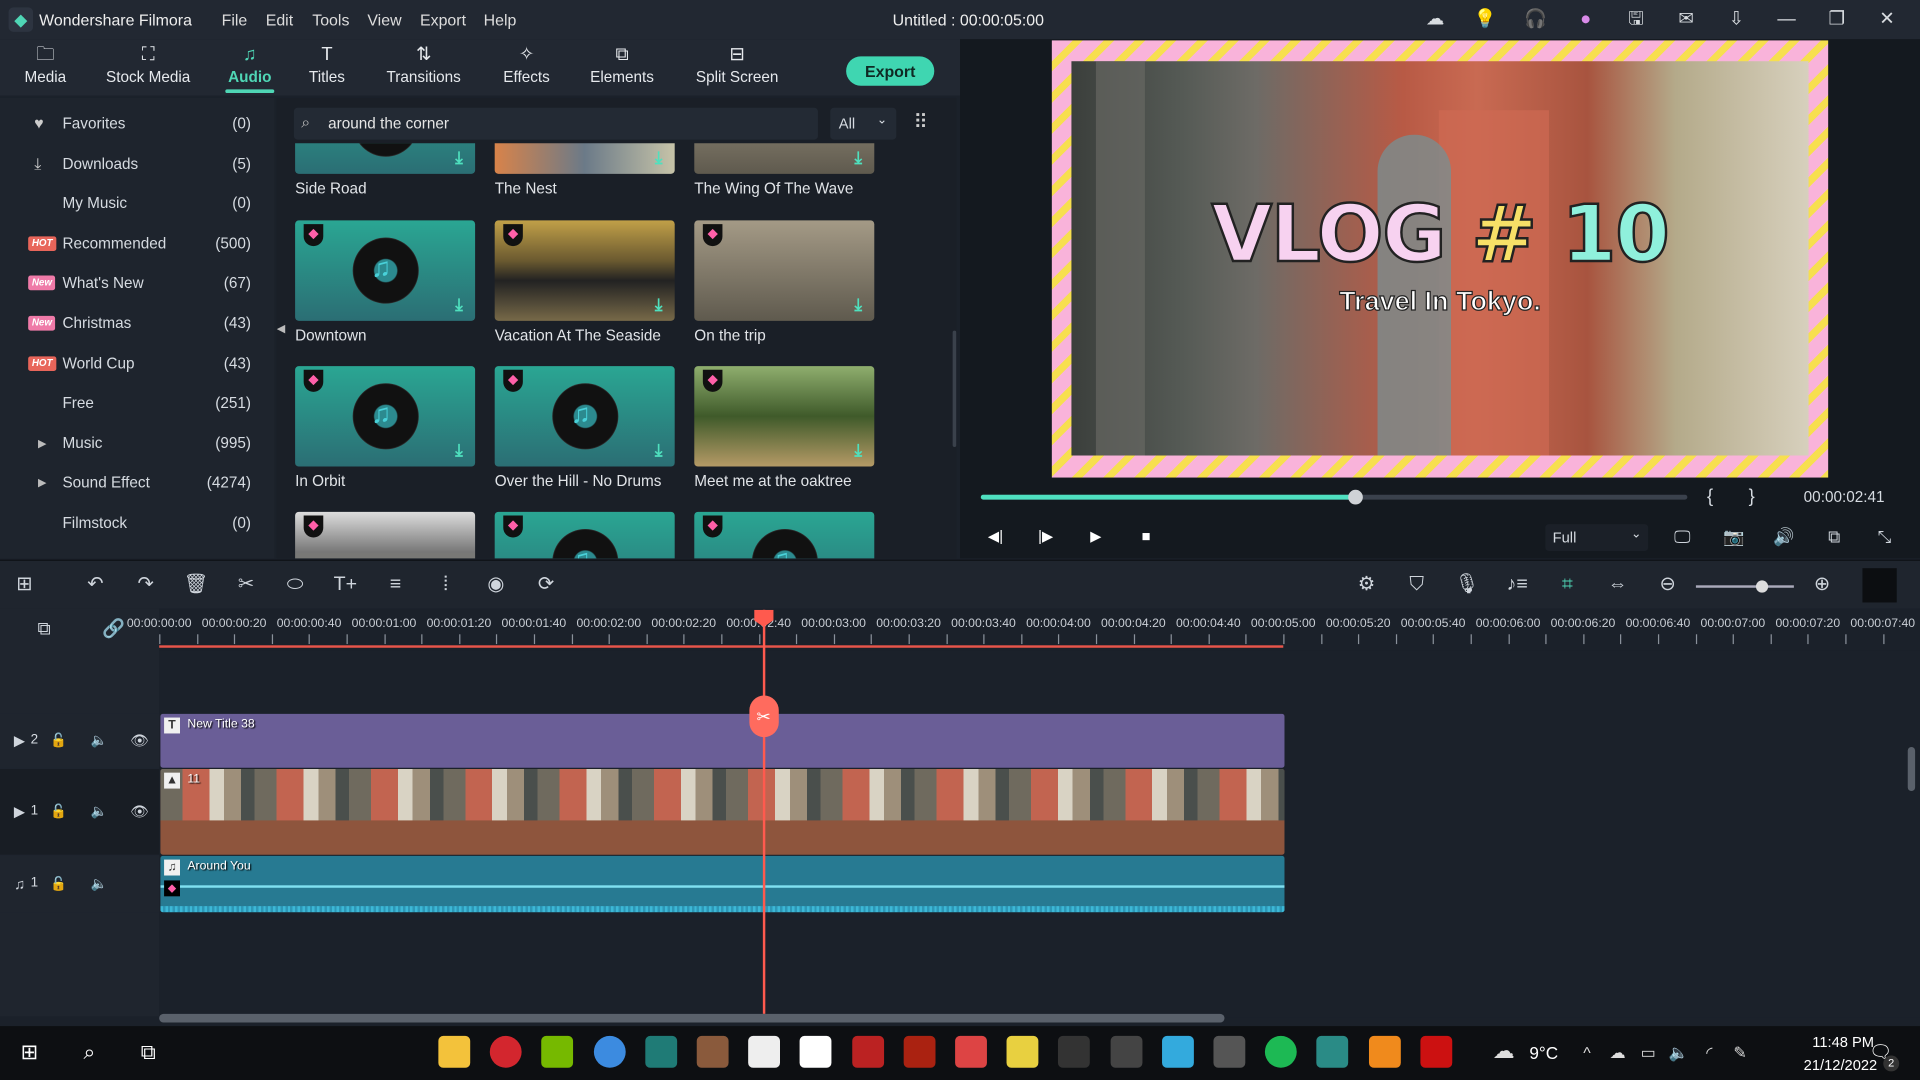 The width and height of the screenshot is (1920, 1080). I want to click on volume-icon: 🔊, so click(1784, 536).